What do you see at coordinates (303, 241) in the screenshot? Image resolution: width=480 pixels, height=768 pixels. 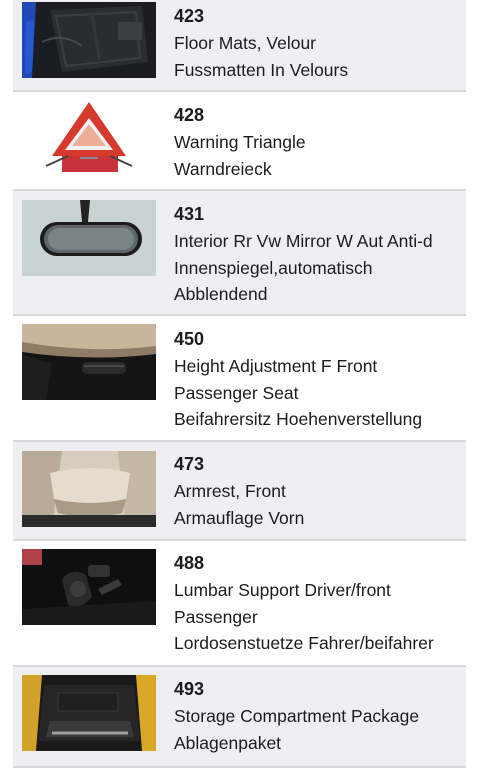 I see `option-description-en: Interior Rr Vw Mirror W Aut Anti-d` at bounding box center [303, 241].